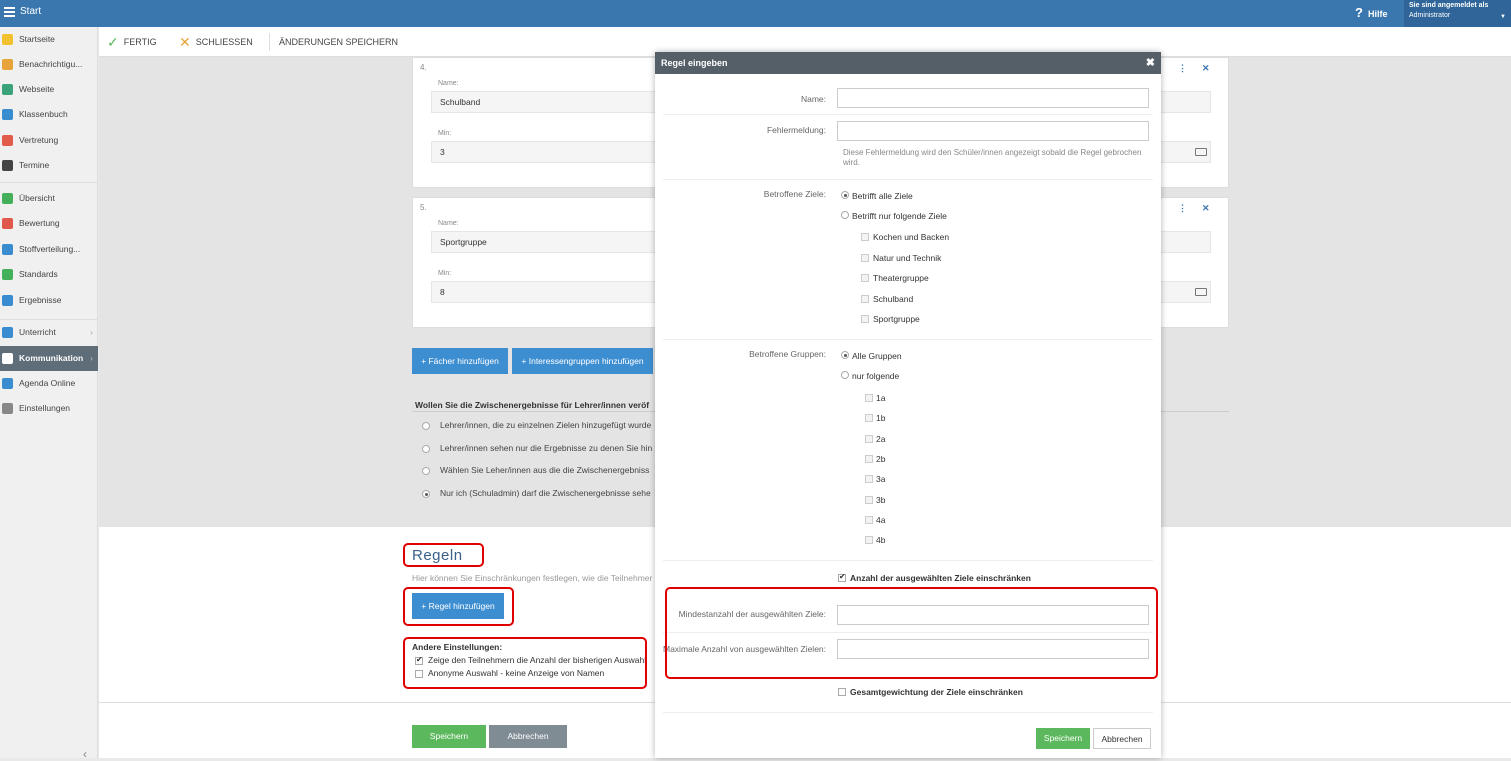 The image size is (1511, 761). I want to click on group-checkbox-label: 3a, so click(881, 479).